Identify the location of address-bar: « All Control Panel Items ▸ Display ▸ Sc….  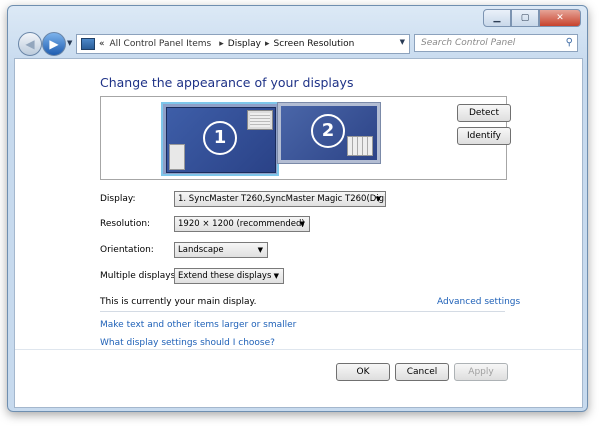
(243, 44).